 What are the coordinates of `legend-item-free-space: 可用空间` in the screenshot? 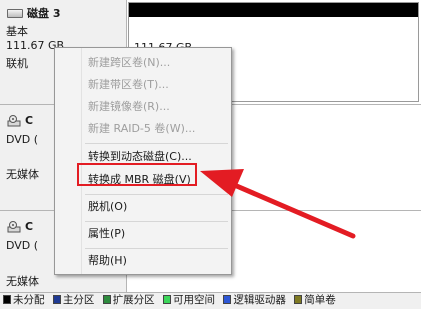 It's located at (189, 300).